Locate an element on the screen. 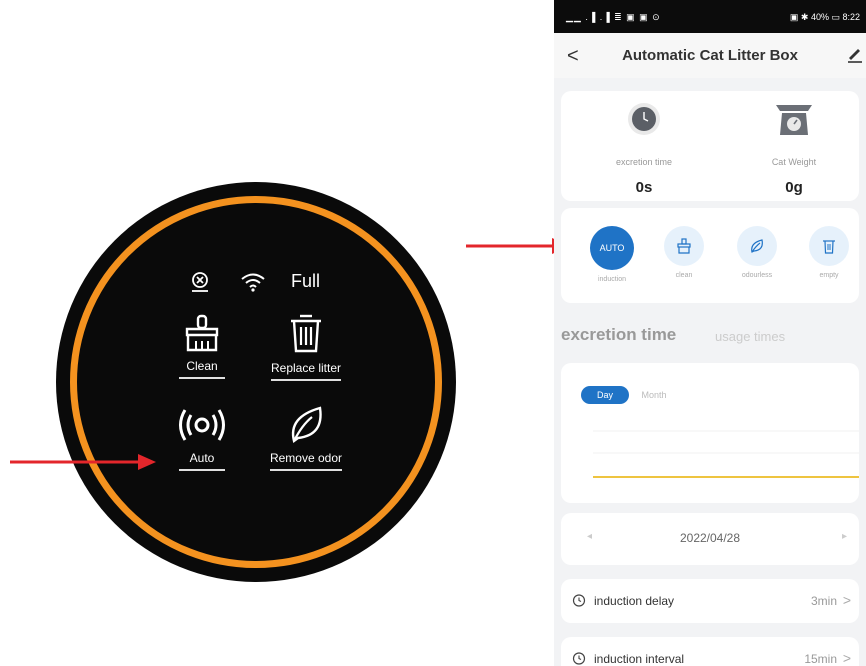 The image size is (866, 666). mode-clean-label: clean is located at coordinates (684, 275).